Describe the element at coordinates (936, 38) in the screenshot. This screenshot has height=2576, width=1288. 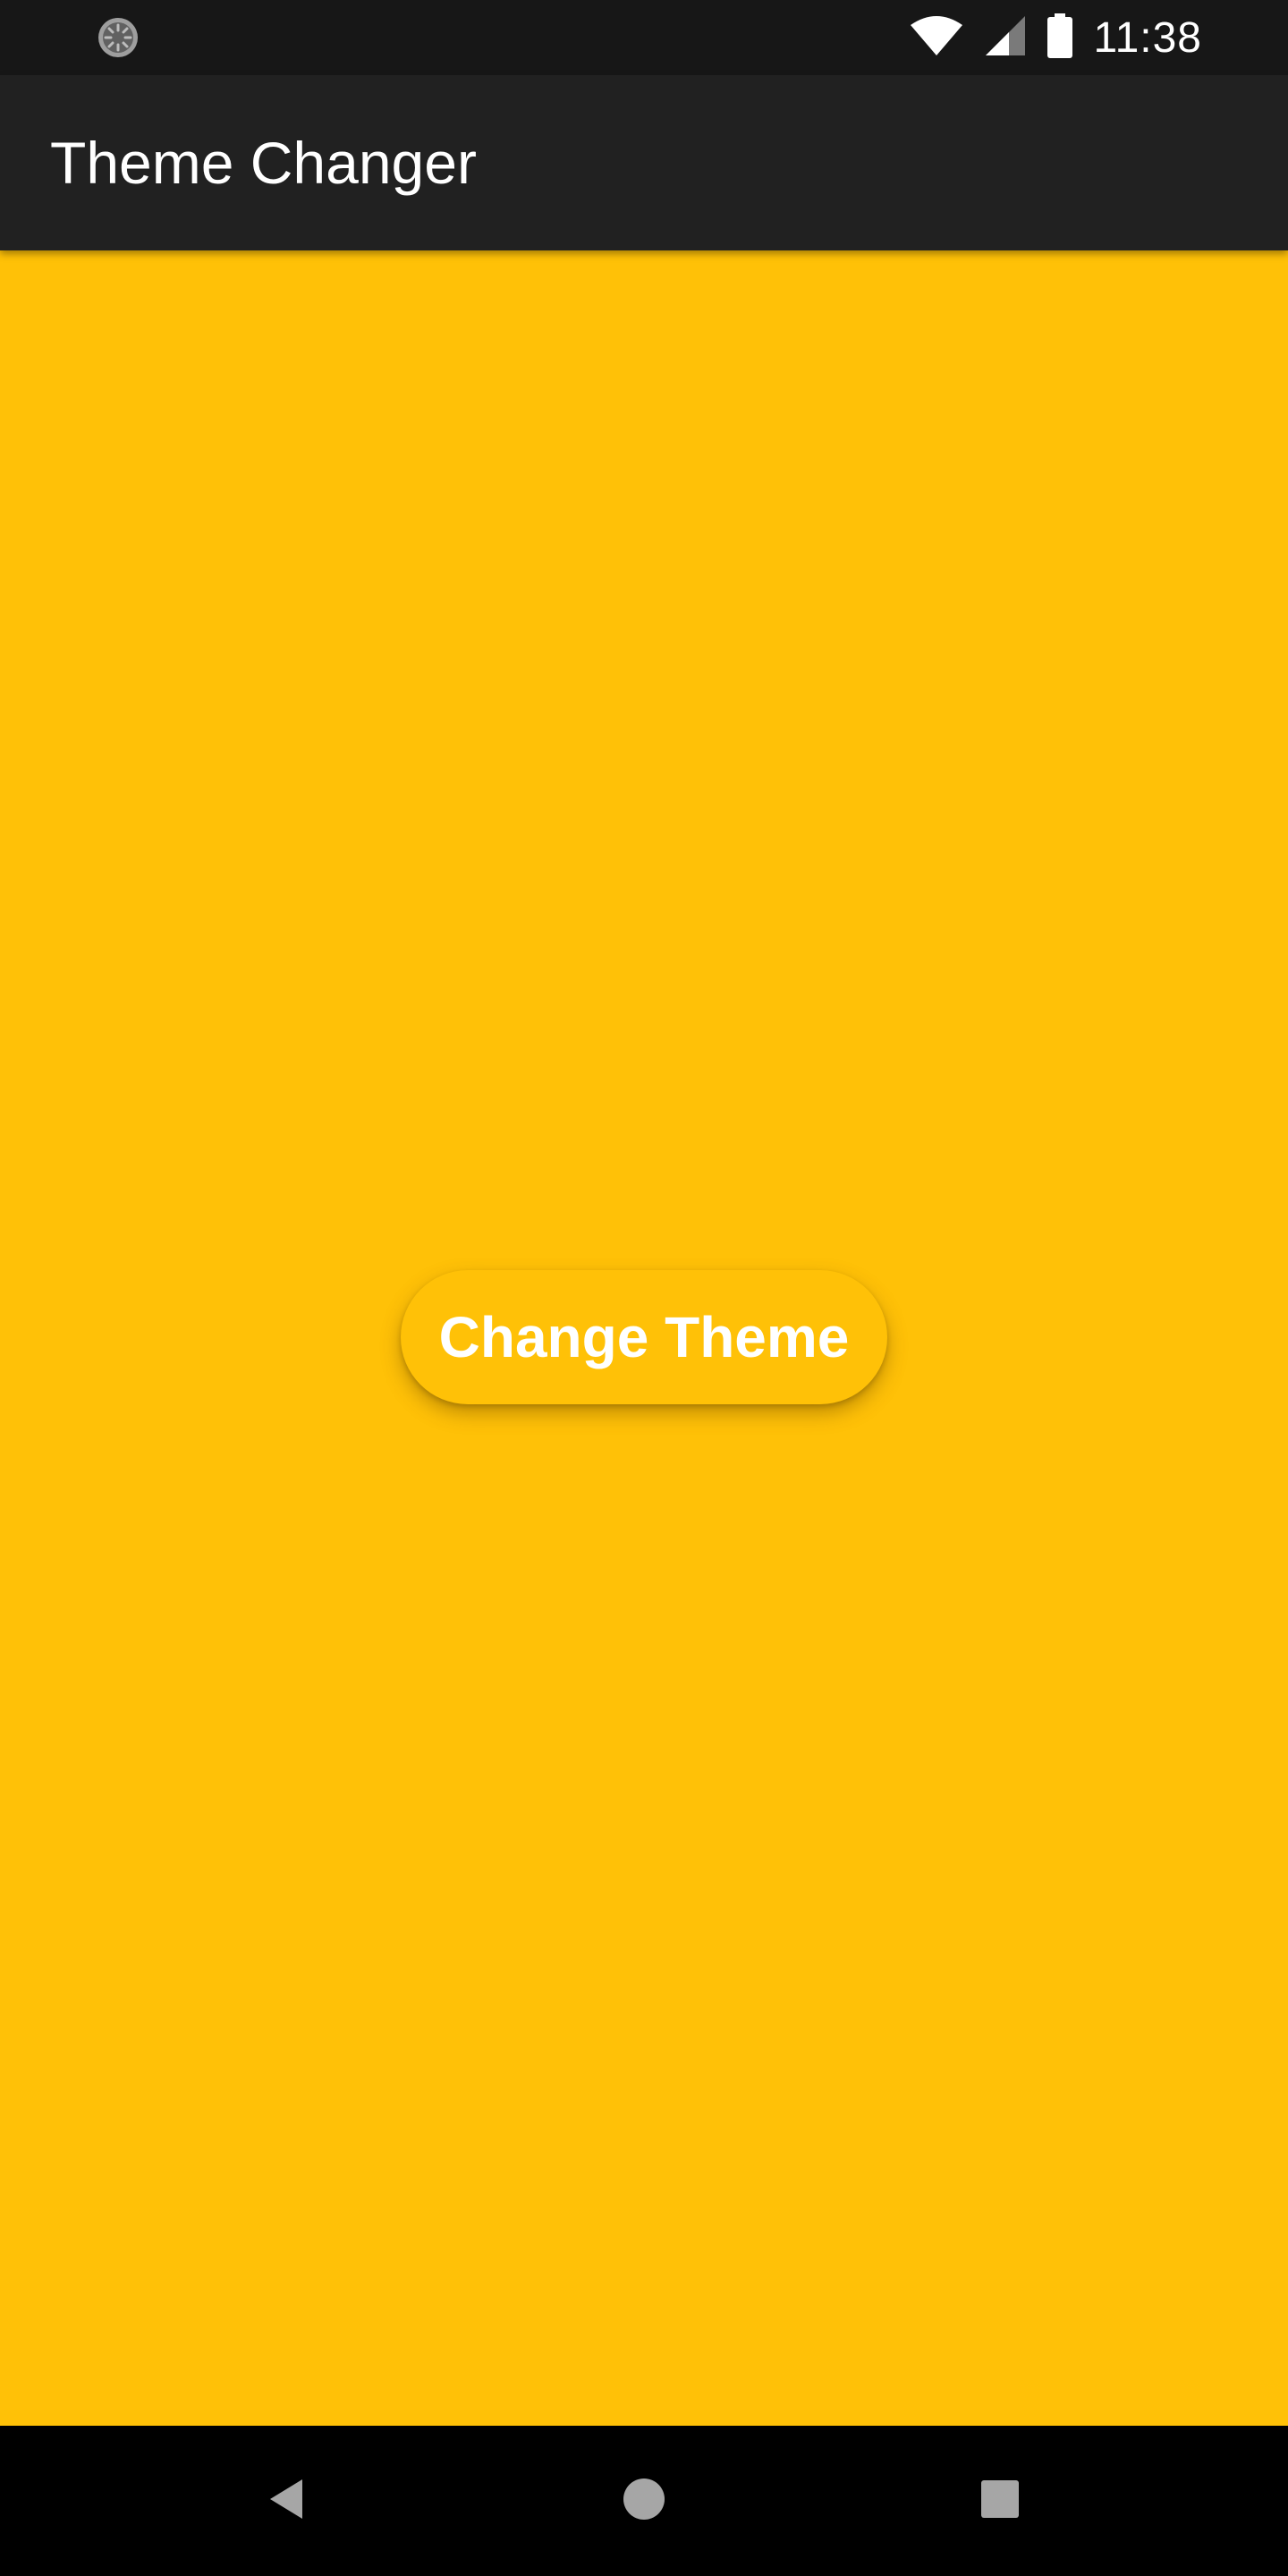
I see `wifi-icon` at that location.